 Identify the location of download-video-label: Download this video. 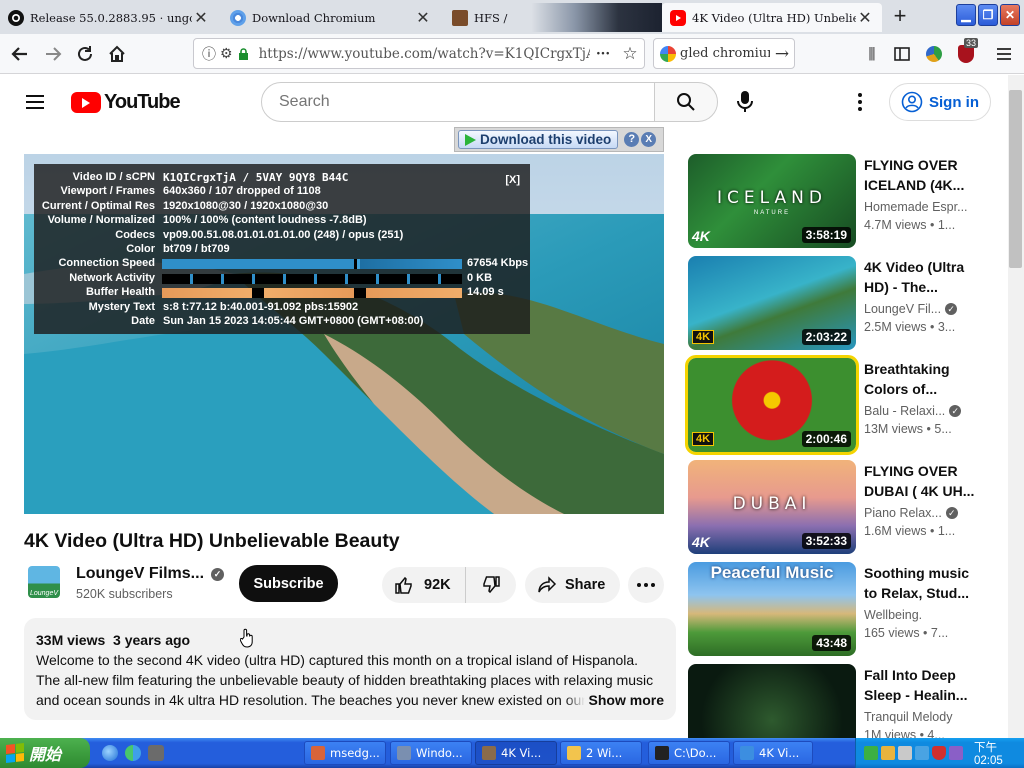
(546, 139).